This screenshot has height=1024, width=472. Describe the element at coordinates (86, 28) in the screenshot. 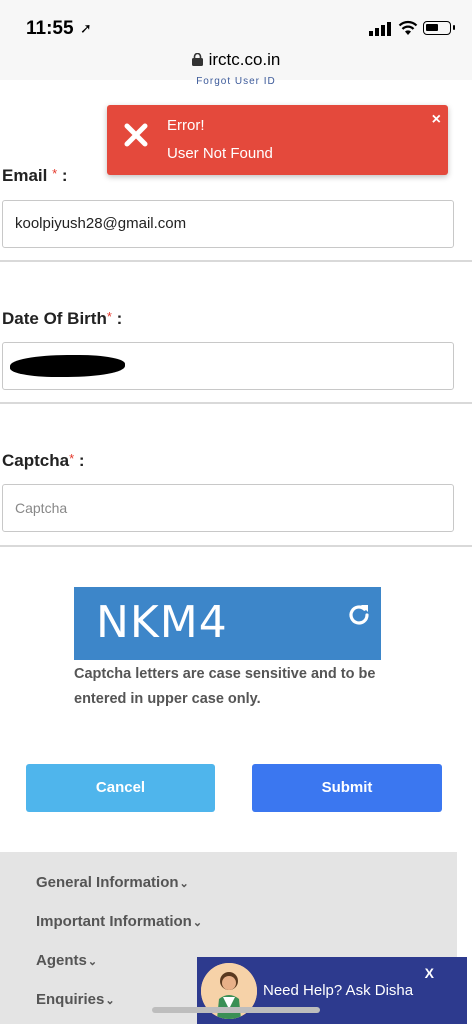

I see `location-arrow-icon: ➚` at that location.